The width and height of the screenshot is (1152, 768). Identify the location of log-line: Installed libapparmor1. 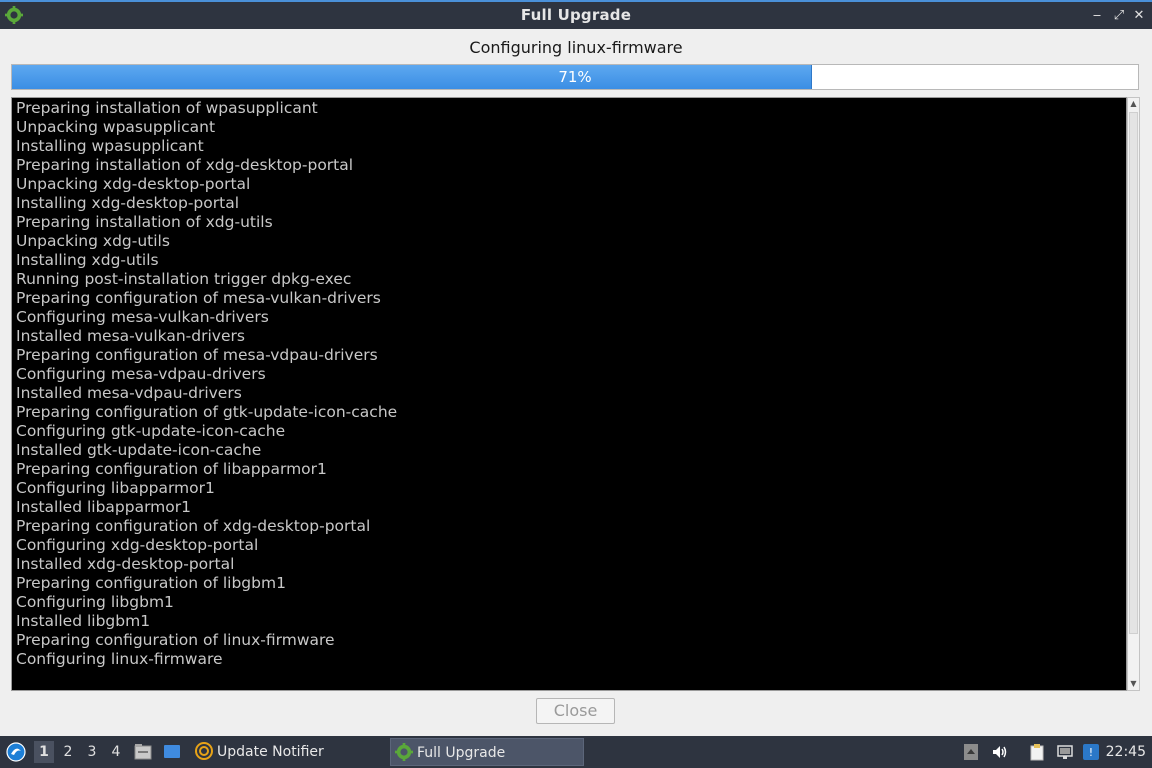
(104, 507).